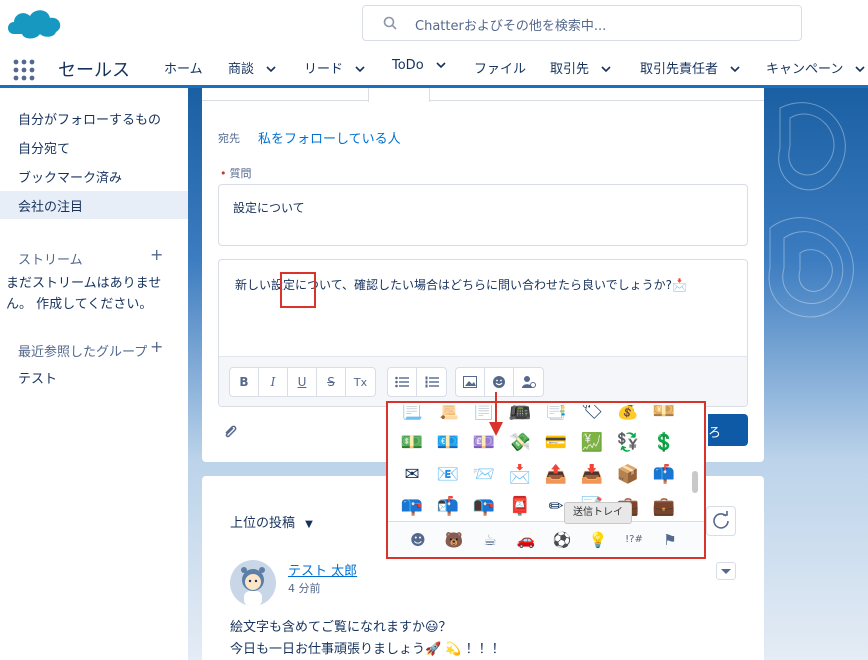 This screenshot has width=868, height=660. Describe the element at coordinates (322, 569) in the screenshot. I see `post-author-link: テスト 太郎` at that location.